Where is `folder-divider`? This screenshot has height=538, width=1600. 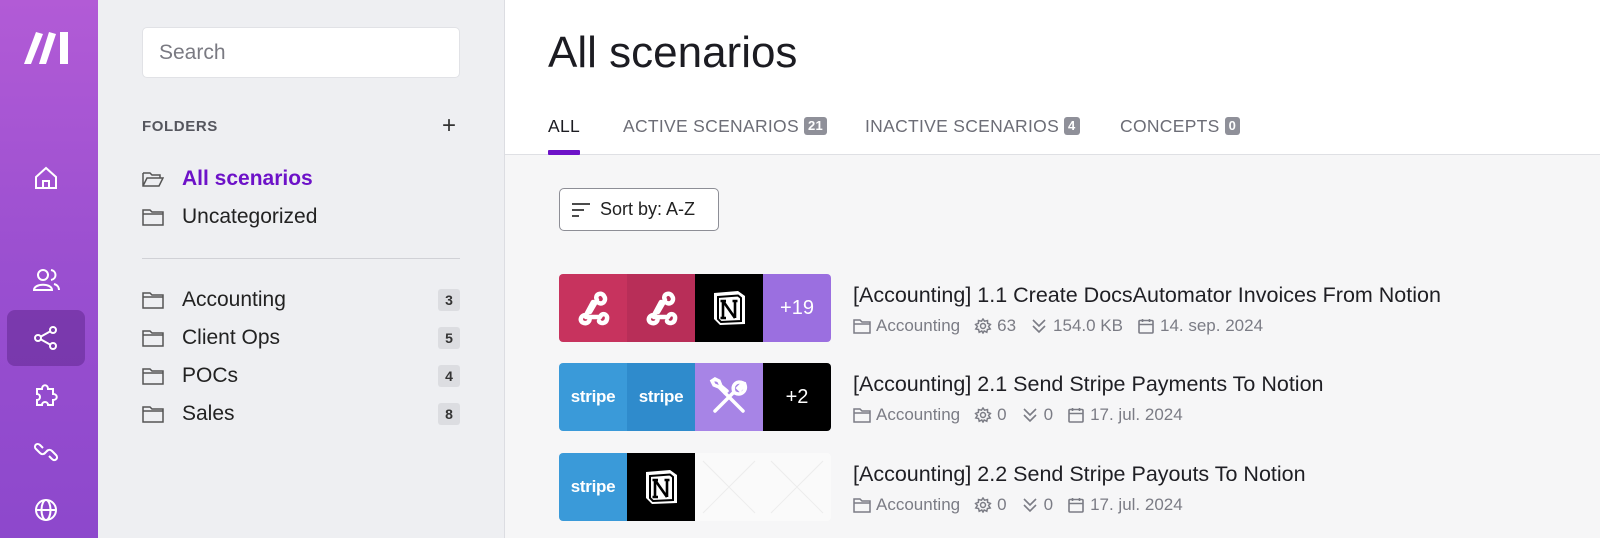 folder-divider is located at coordinates (301, 258).